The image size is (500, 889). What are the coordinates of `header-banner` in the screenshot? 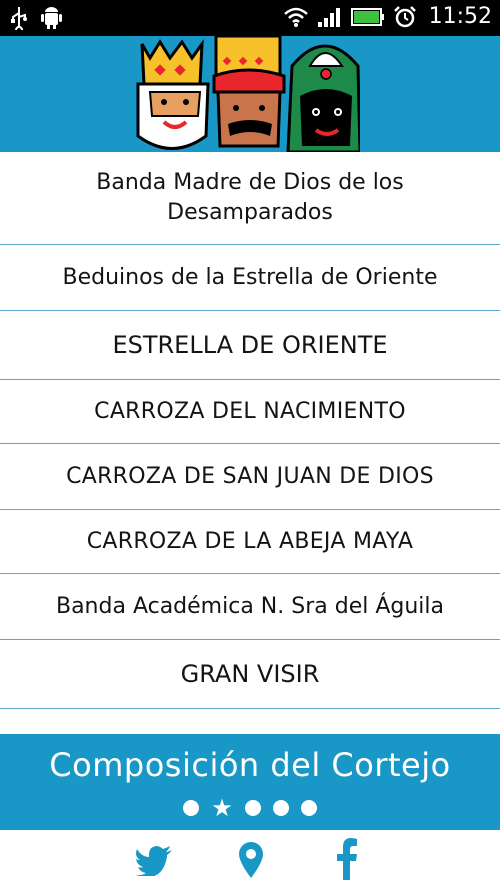 It's located at (250, 94).